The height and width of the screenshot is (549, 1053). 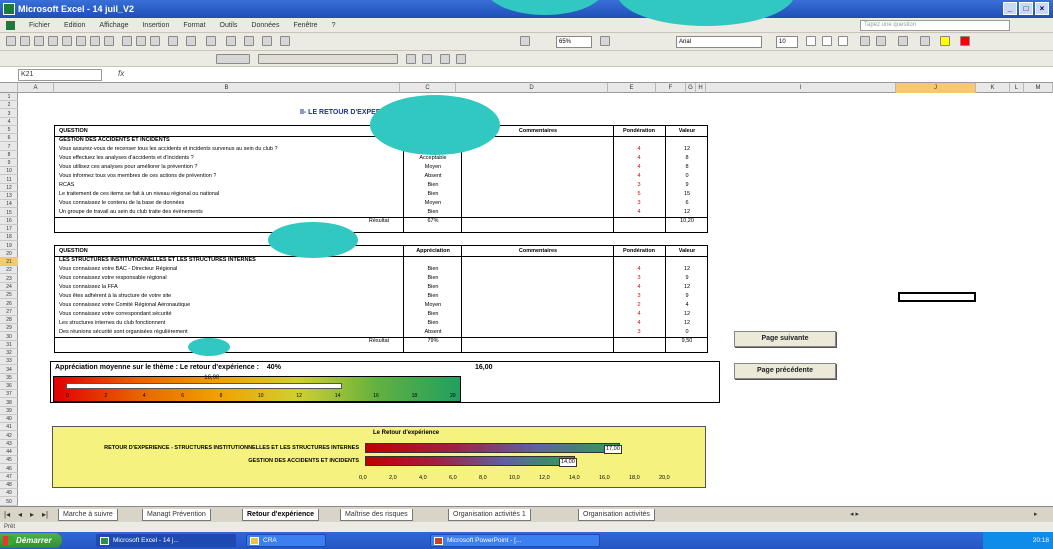 I want to click on row-header: 38, so click(x=9, y=403).